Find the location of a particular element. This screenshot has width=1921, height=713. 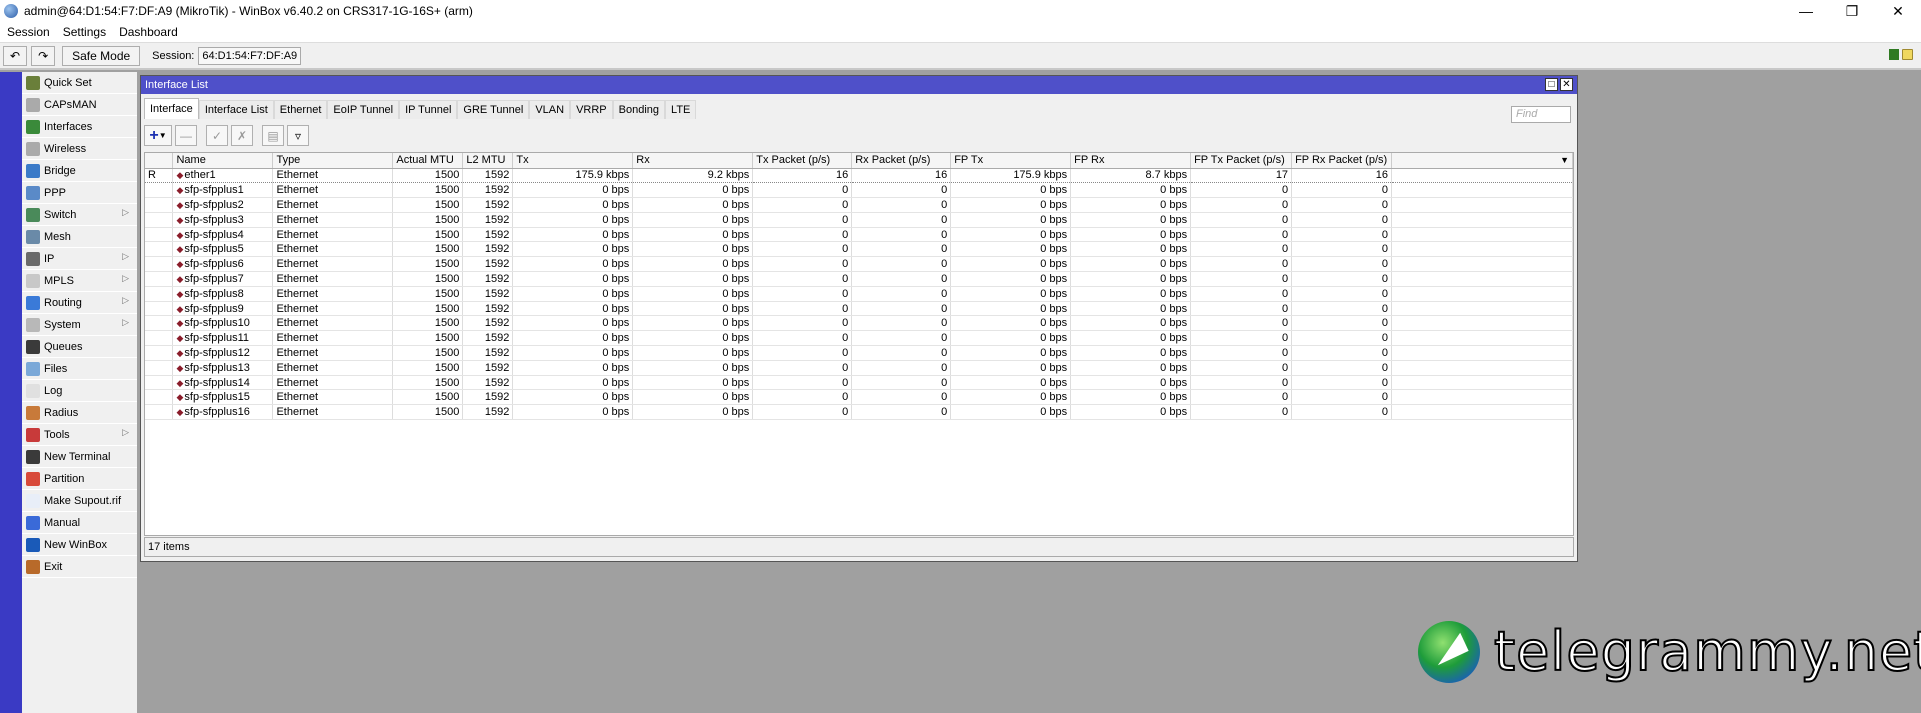

find-input: Find is located at coordinates (1541, 114).